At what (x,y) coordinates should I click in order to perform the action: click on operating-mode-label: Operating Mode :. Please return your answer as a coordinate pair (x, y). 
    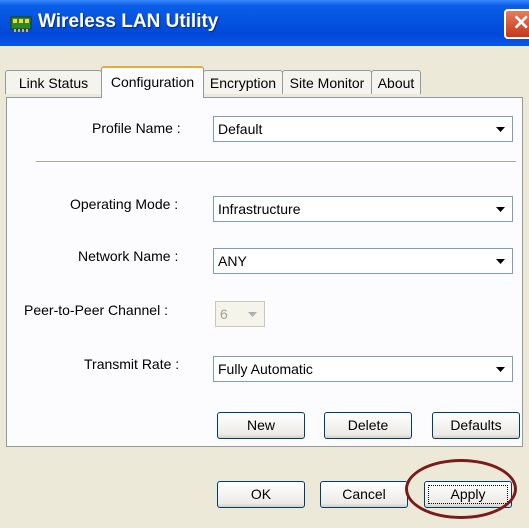
    Looking at the image, I should click on (124, 204).